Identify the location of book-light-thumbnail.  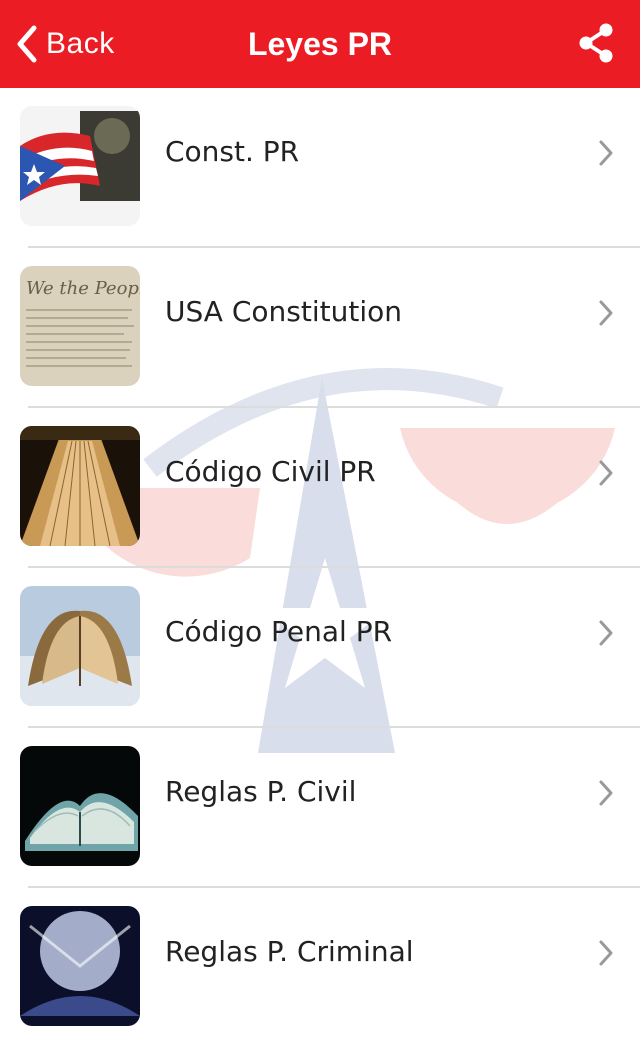
(80, 966).